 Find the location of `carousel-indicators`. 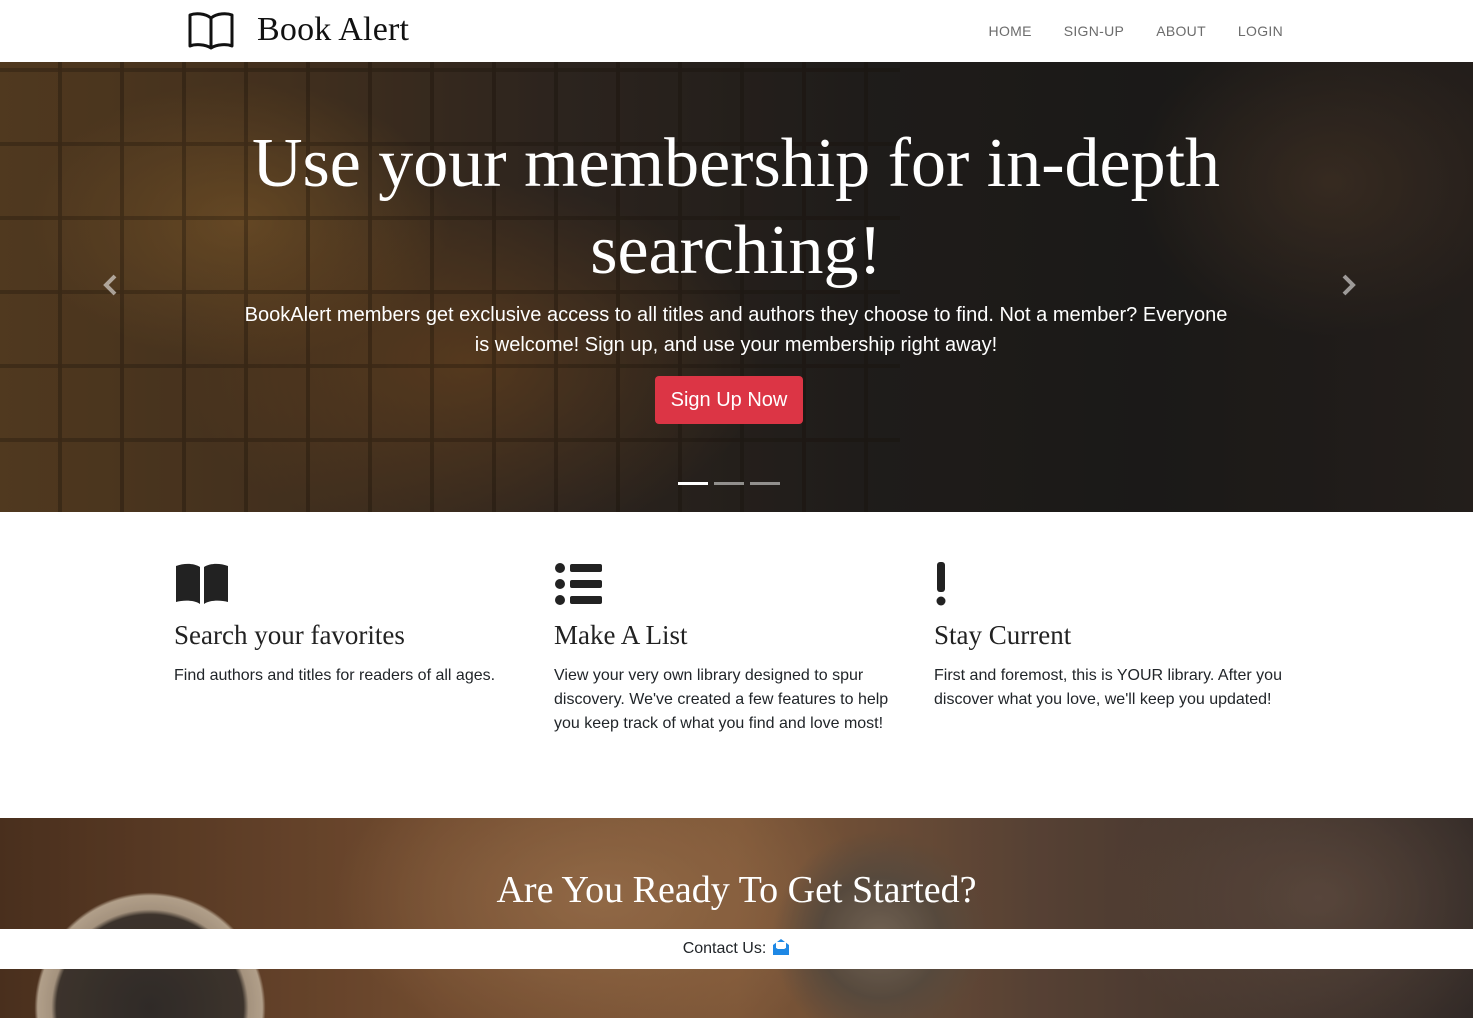

carousel-indicators is located at coordinates (729, 483).